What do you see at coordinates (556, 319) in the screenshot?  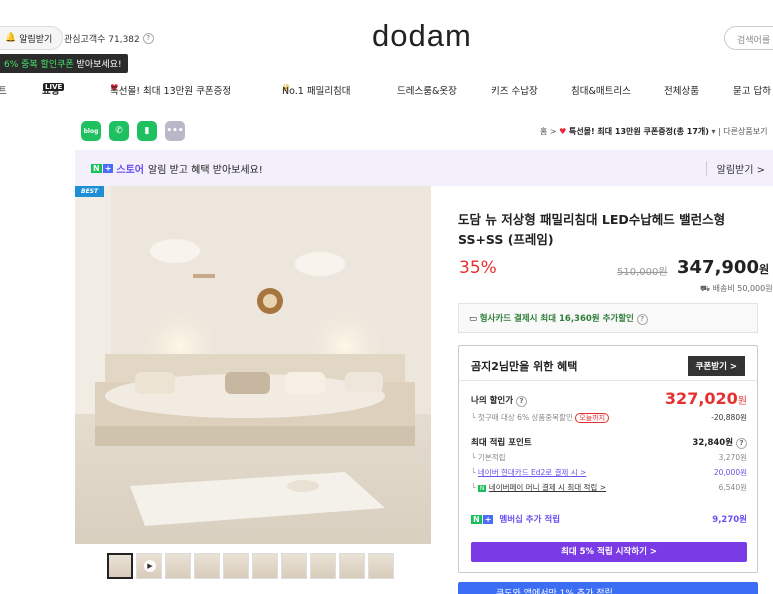 I see `card-discount-text: 형사카드 결제시 최대 16,360원 추가할인` at bounding box center [556, 319].